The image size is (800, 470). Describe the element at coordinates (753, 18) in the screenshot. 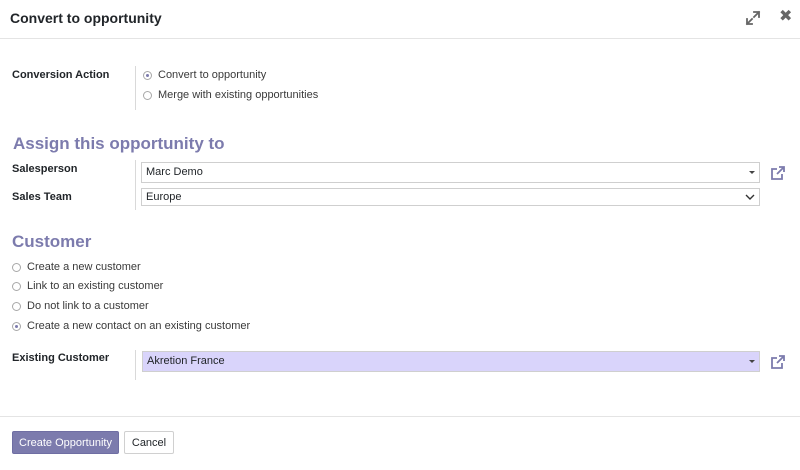

I see `expand-icon` at that location.